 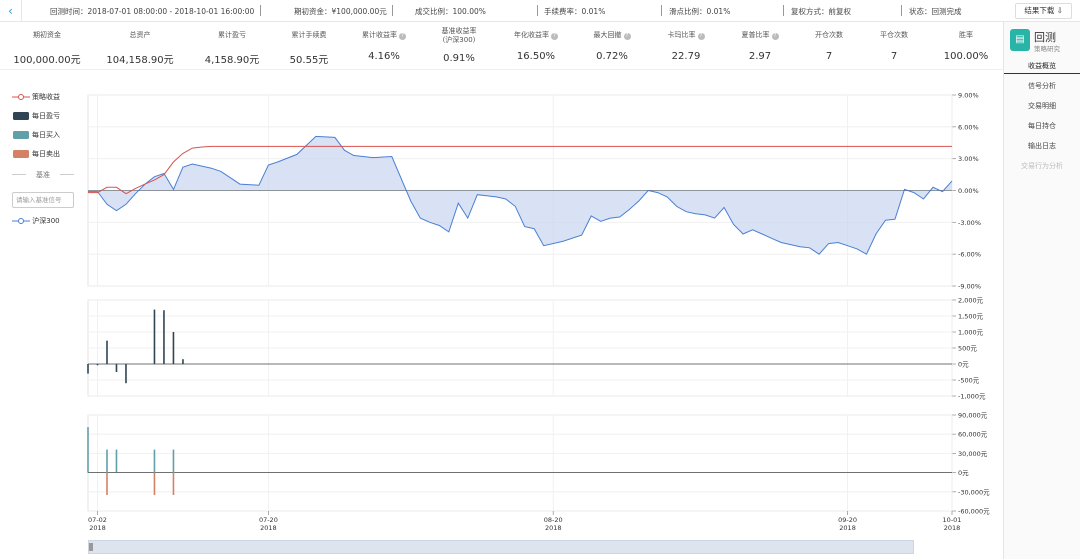 What do you see at coordinates (967, 349) in the screenshot?
I see `y-tick-label: 500元` at bounding box center [967, 349].